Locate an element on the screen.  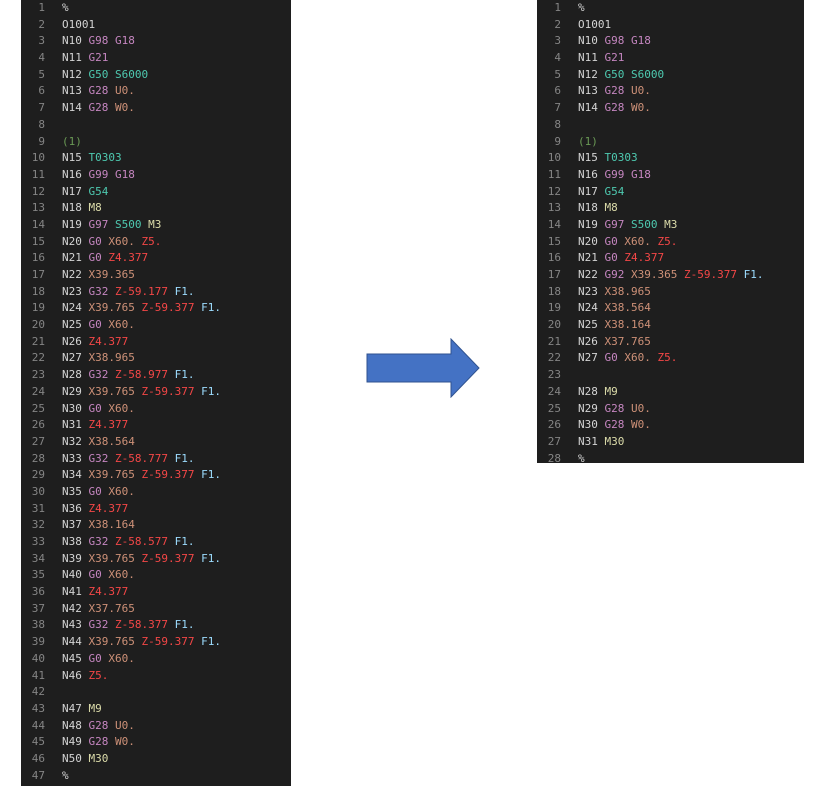
code-line: N43 G32 Z-58.377 F1. is located at coordinates (141, 625).